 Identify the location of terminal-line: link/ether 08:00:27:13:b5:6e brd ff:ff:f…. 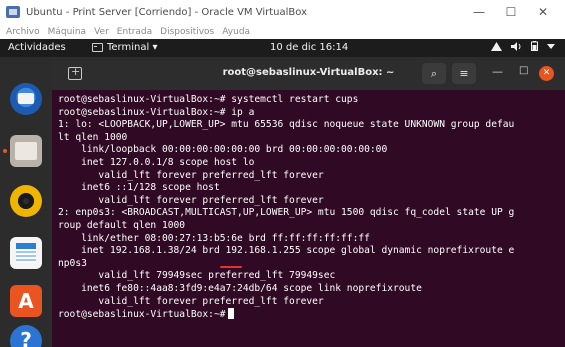
(214, 238).